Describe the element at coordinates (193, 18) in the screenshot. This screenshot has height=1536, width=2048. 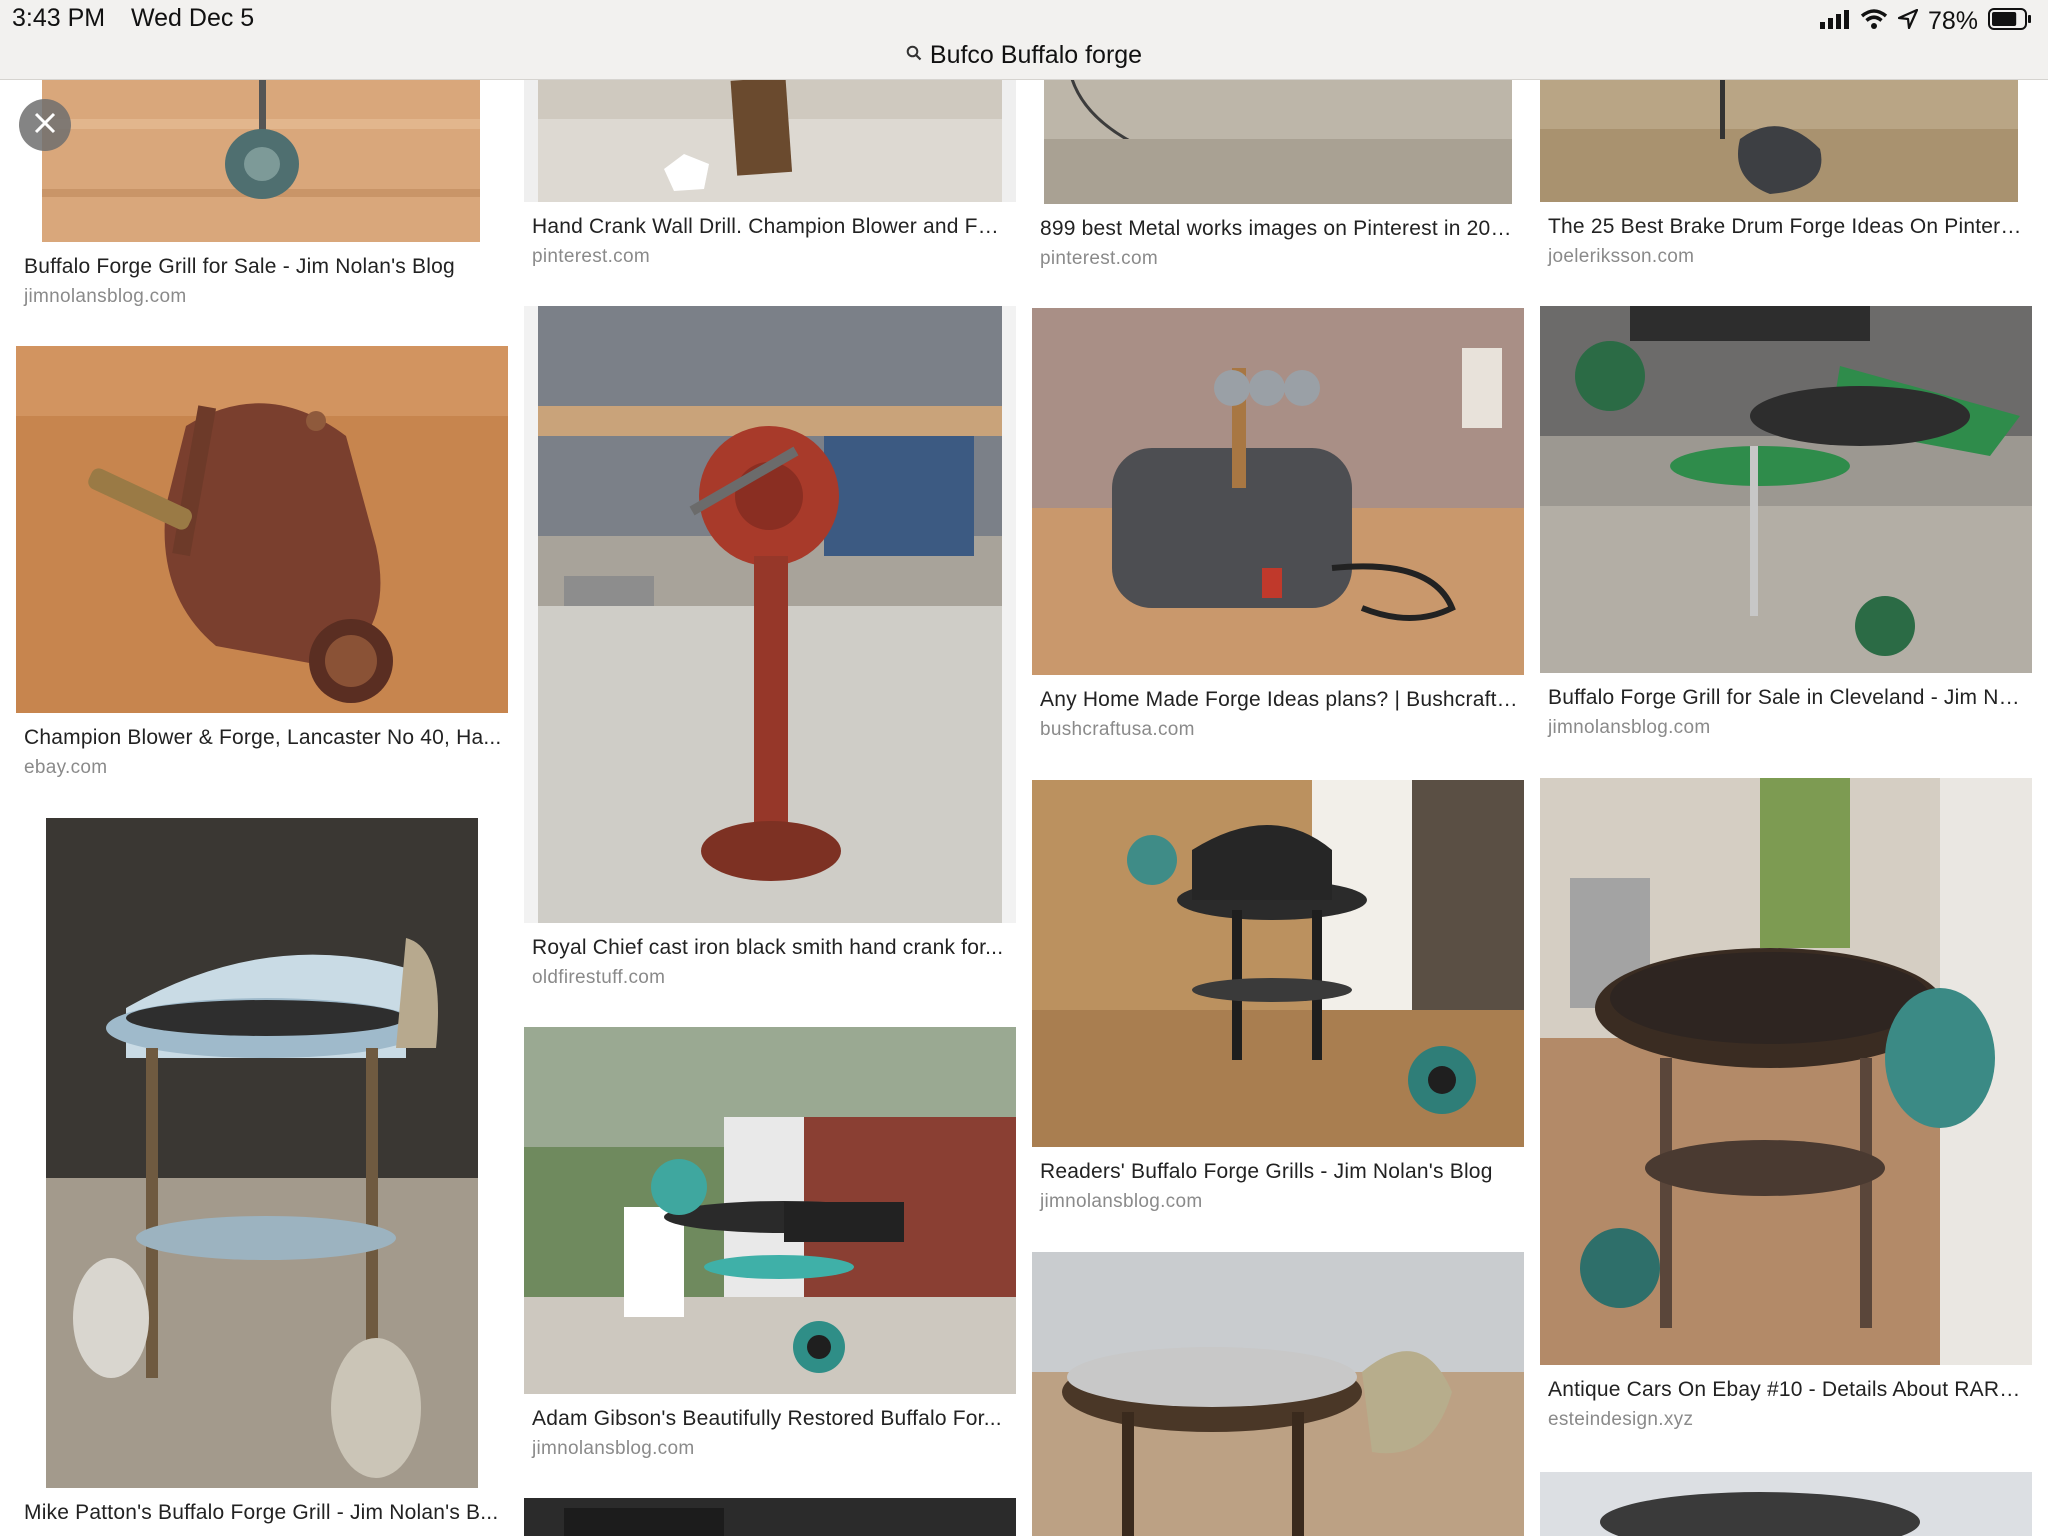
I see `status-date: Wed Dec 5` at that location.